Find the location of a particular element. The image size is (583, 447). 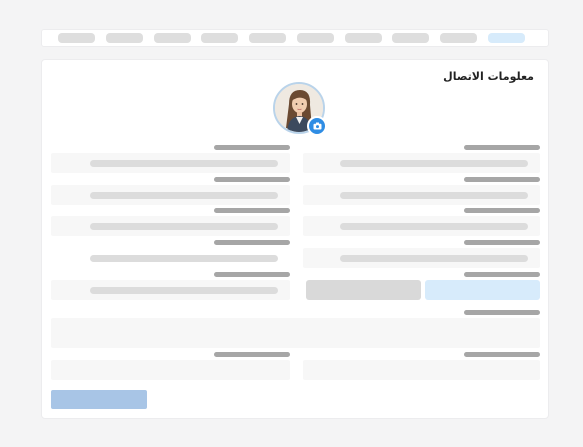

input-l2 is located at coordinates (170, 195).